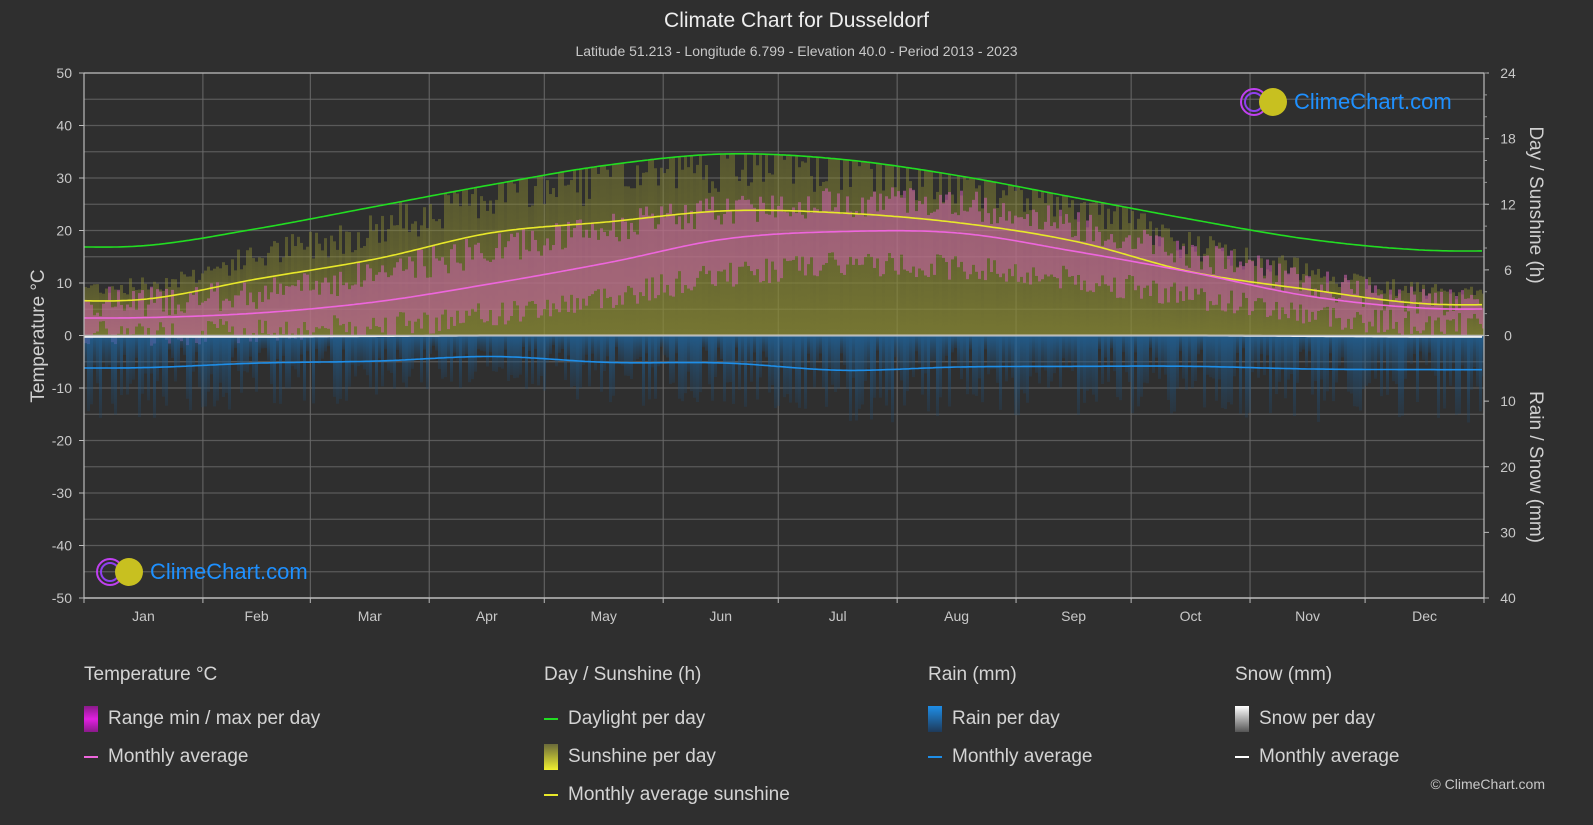 The height and width of the screenshot is (825, 1593). Describe the element at coordinates (370, 616) in the screenshot. I see `month-label: Mar` at that location.